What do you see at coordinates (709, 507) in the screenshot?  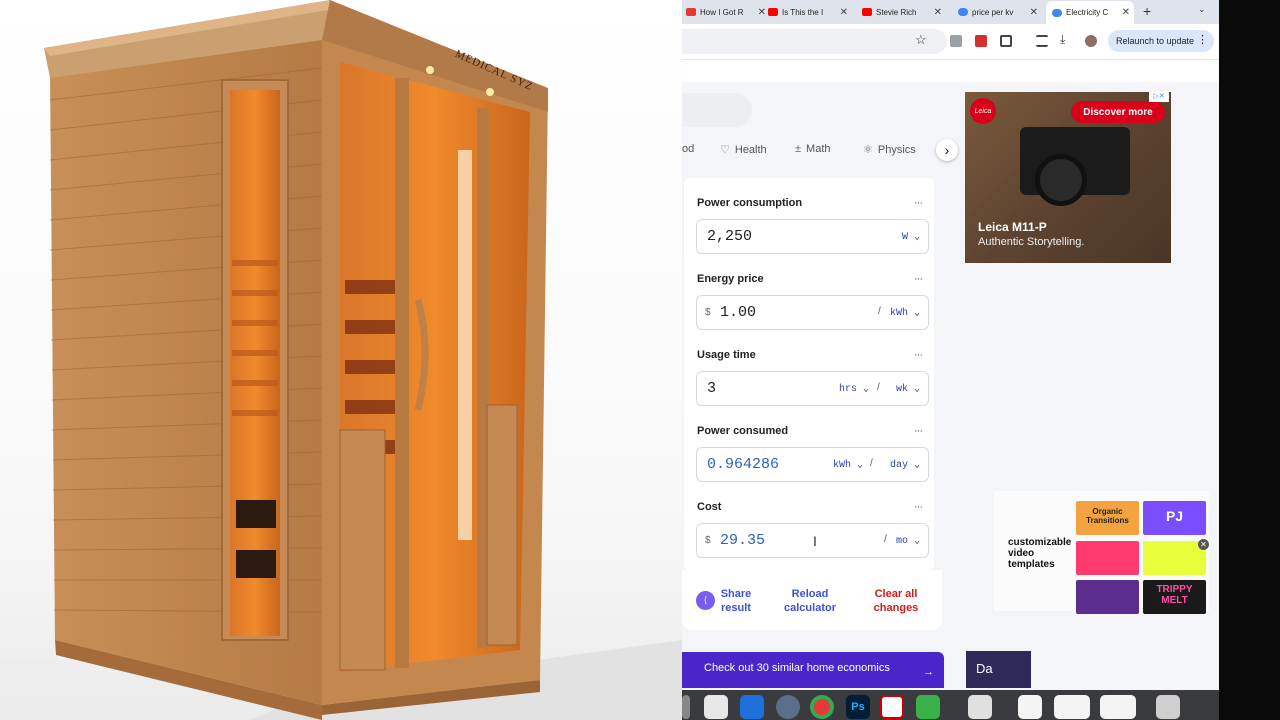 I see `cost-label: Cost` at bounding box center [709, 507].